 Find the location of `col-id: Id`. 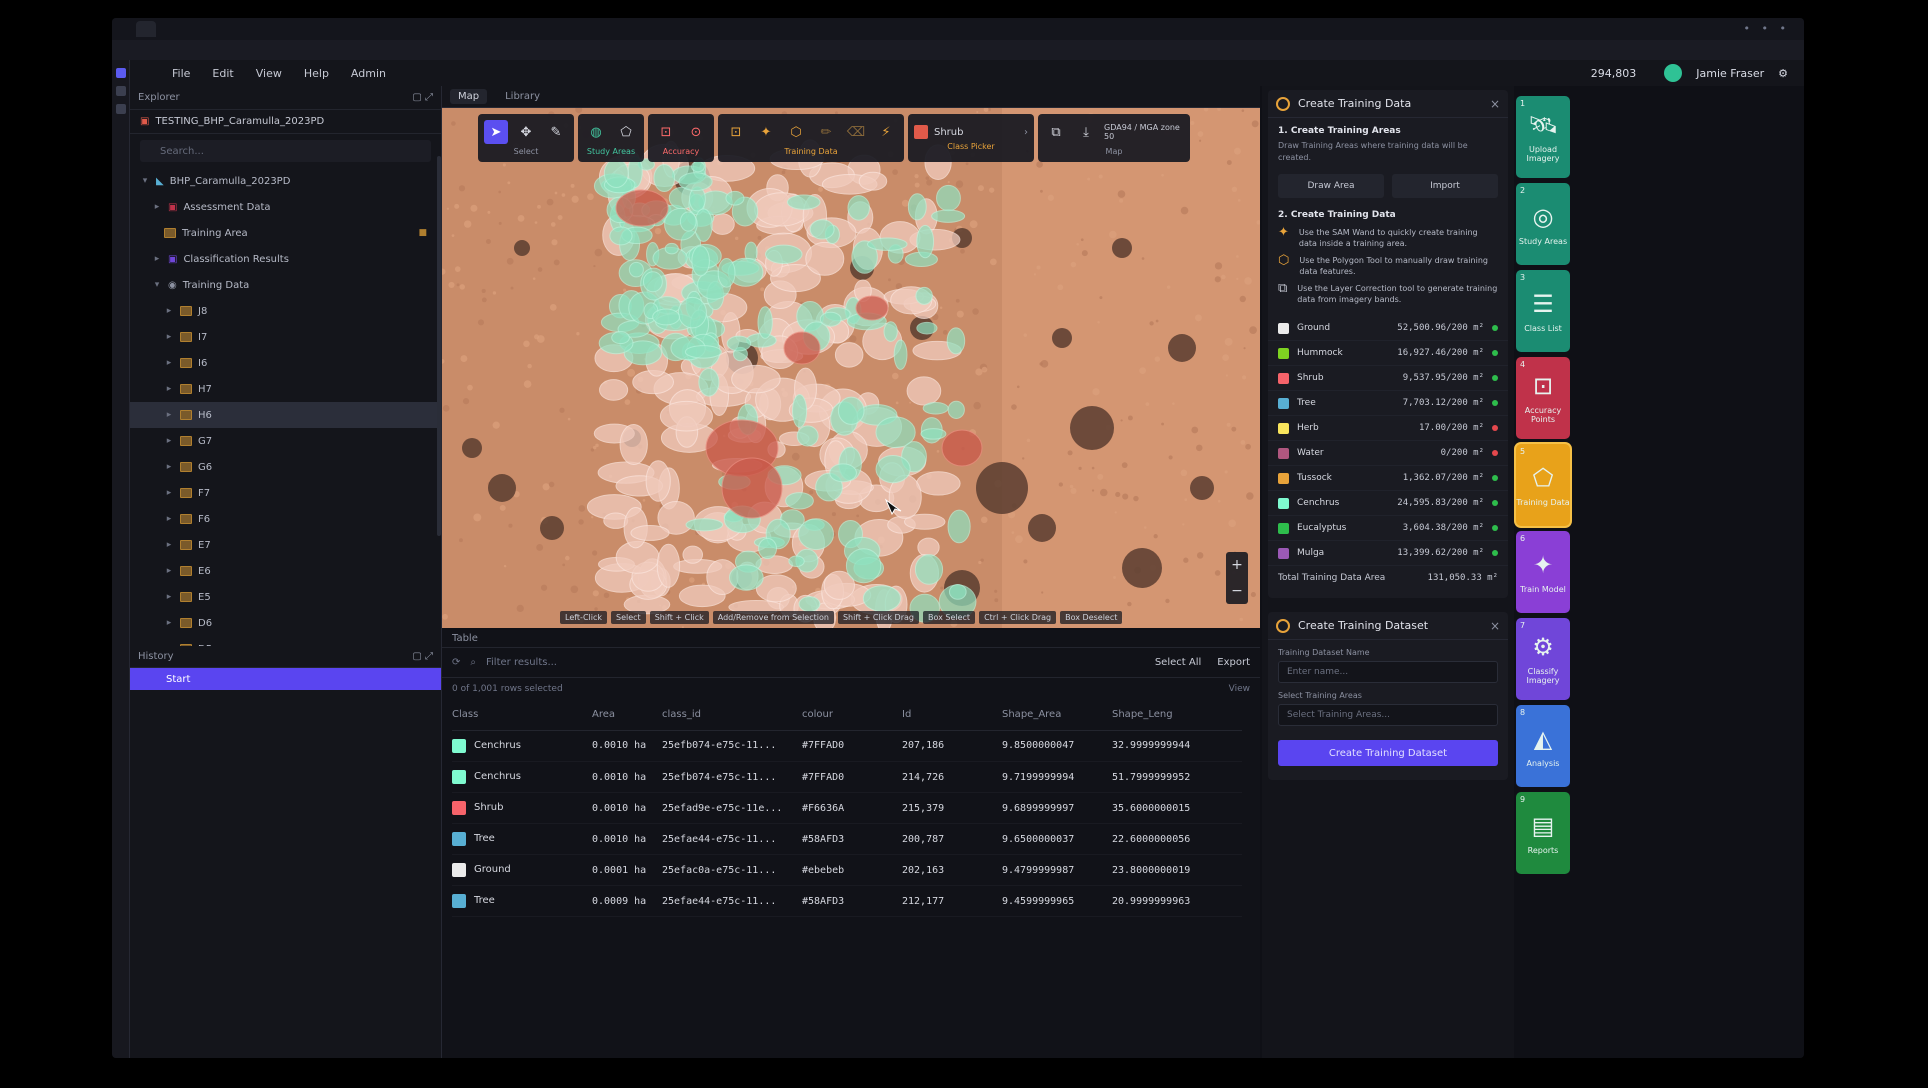

col-id: Id is located at coordinates (952, 715).